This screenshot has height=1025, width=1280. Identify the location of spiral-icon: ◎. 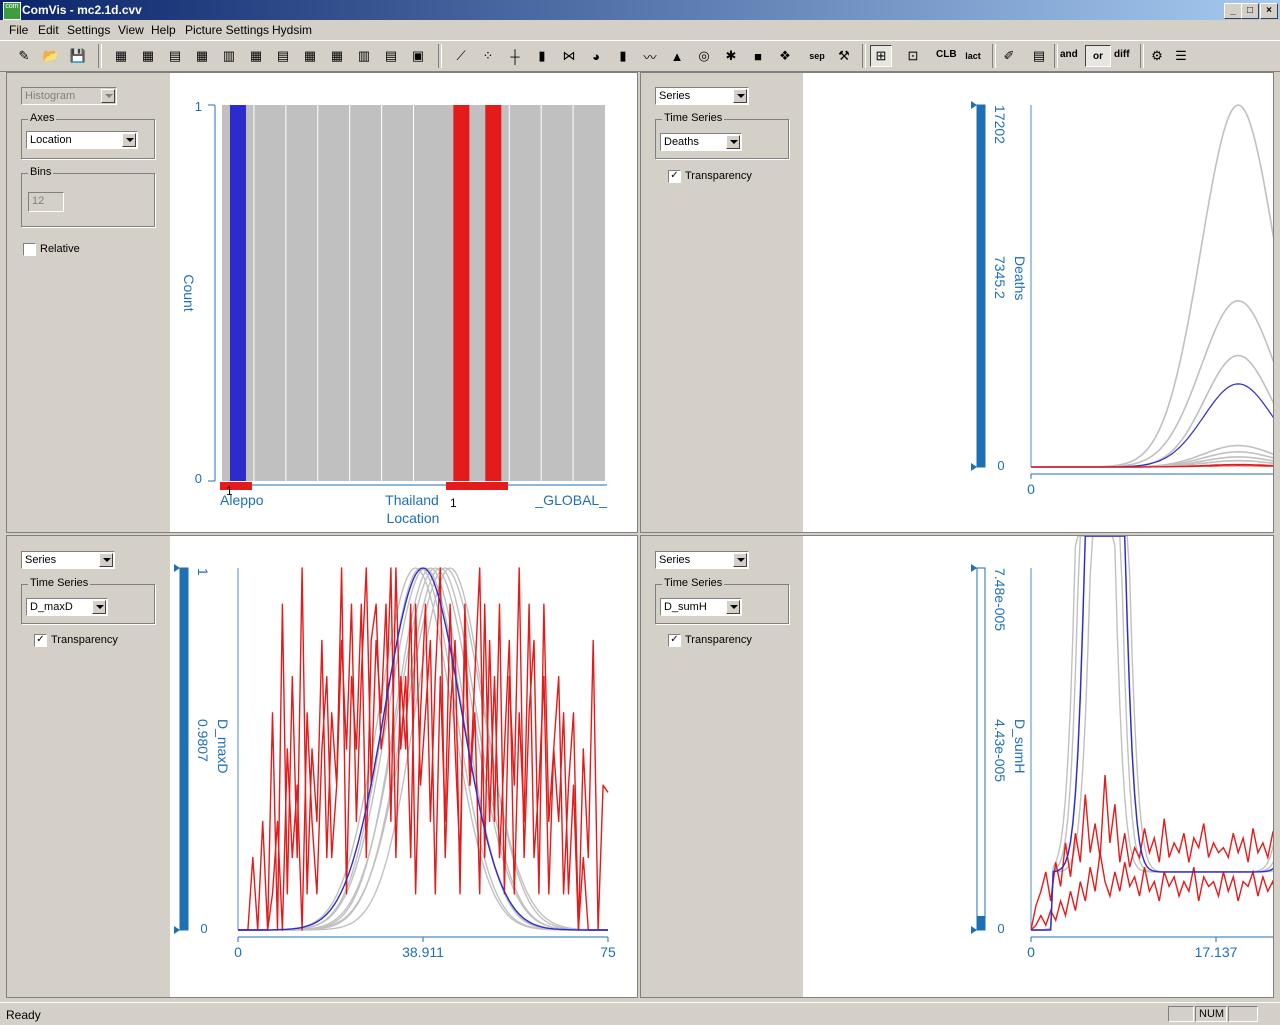
(704, 56).